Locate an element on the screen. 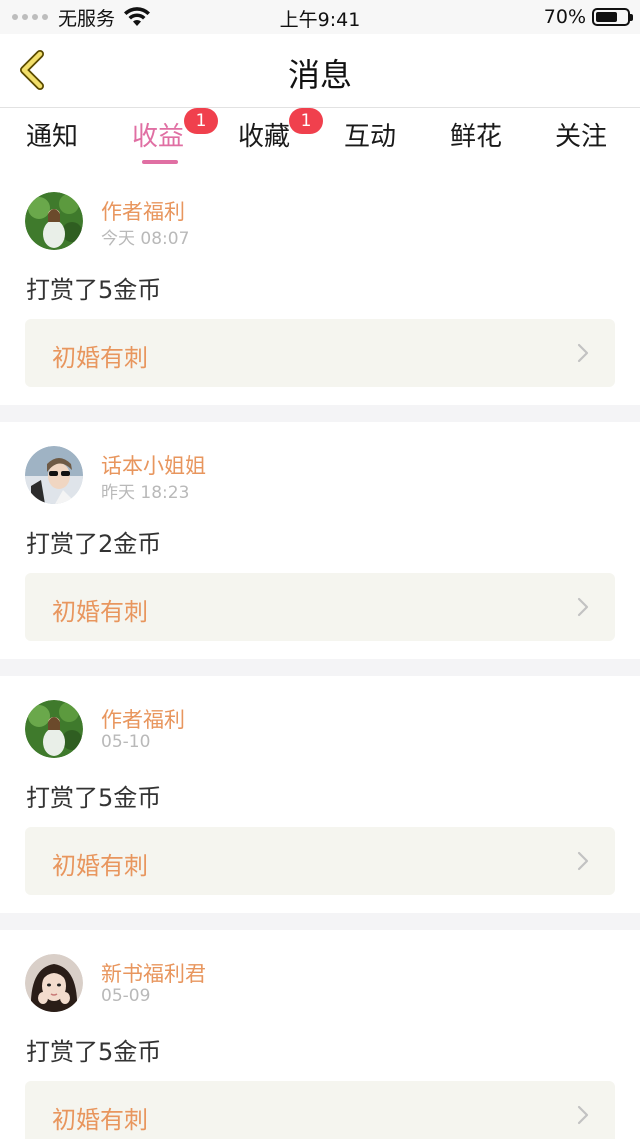  navigation-bar: 消息 is located at coordinates (320, 71).